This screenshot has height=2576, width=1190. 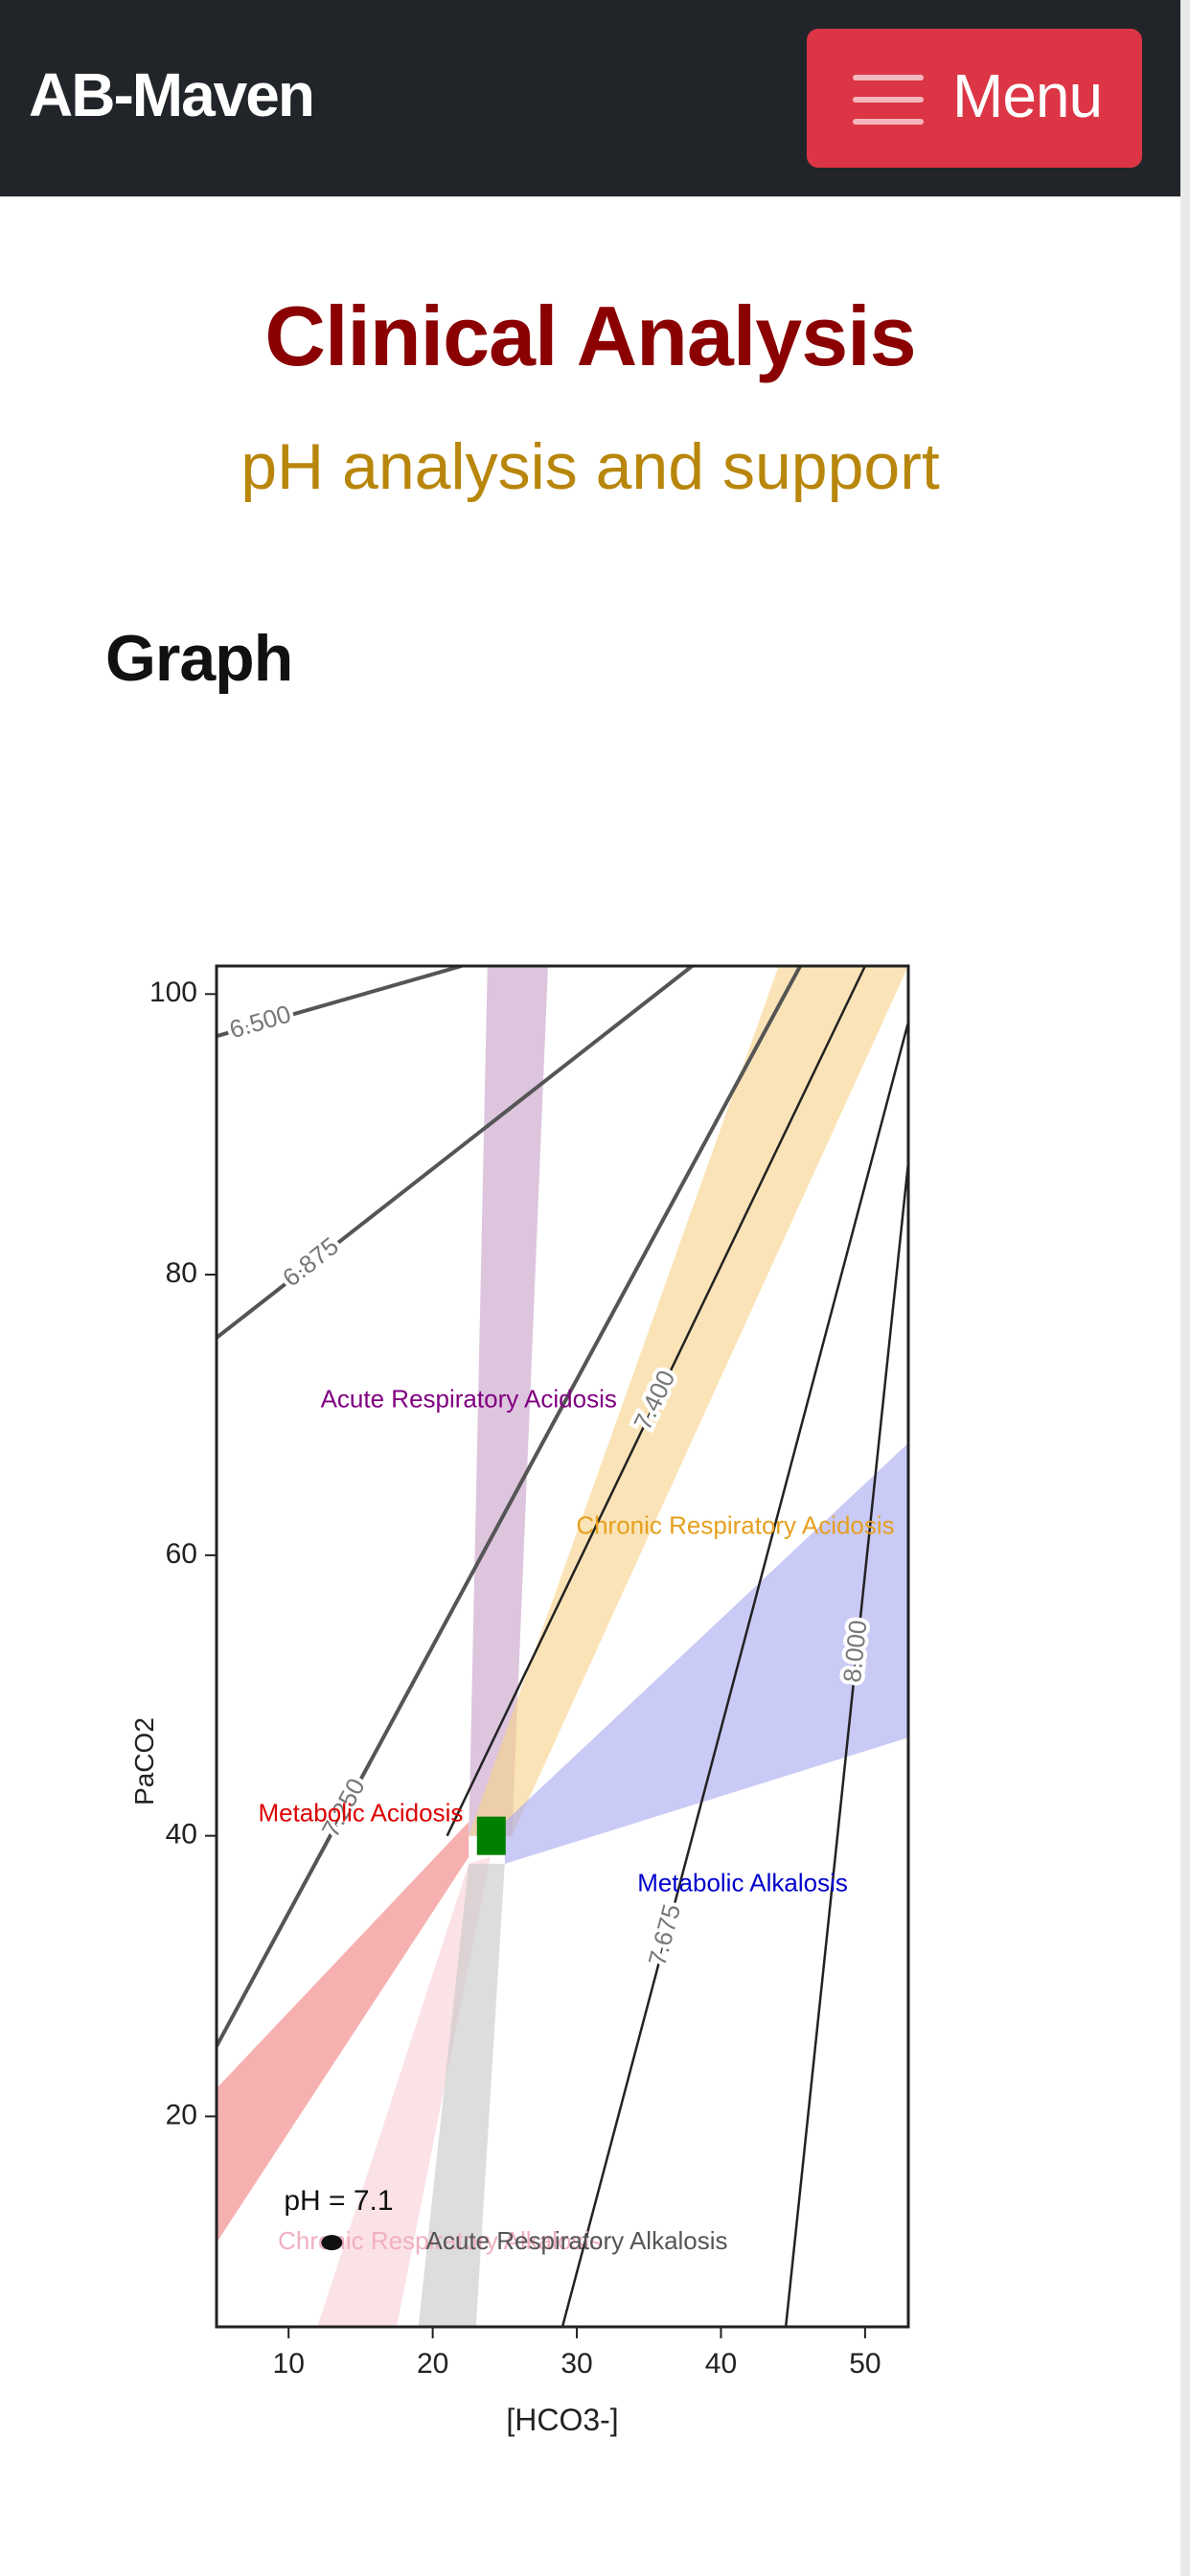 What do you see at coordinates (590, 98) in the screenshot?
I see `navbar: AB-Maven Menu` at bounding box center [590, 98].